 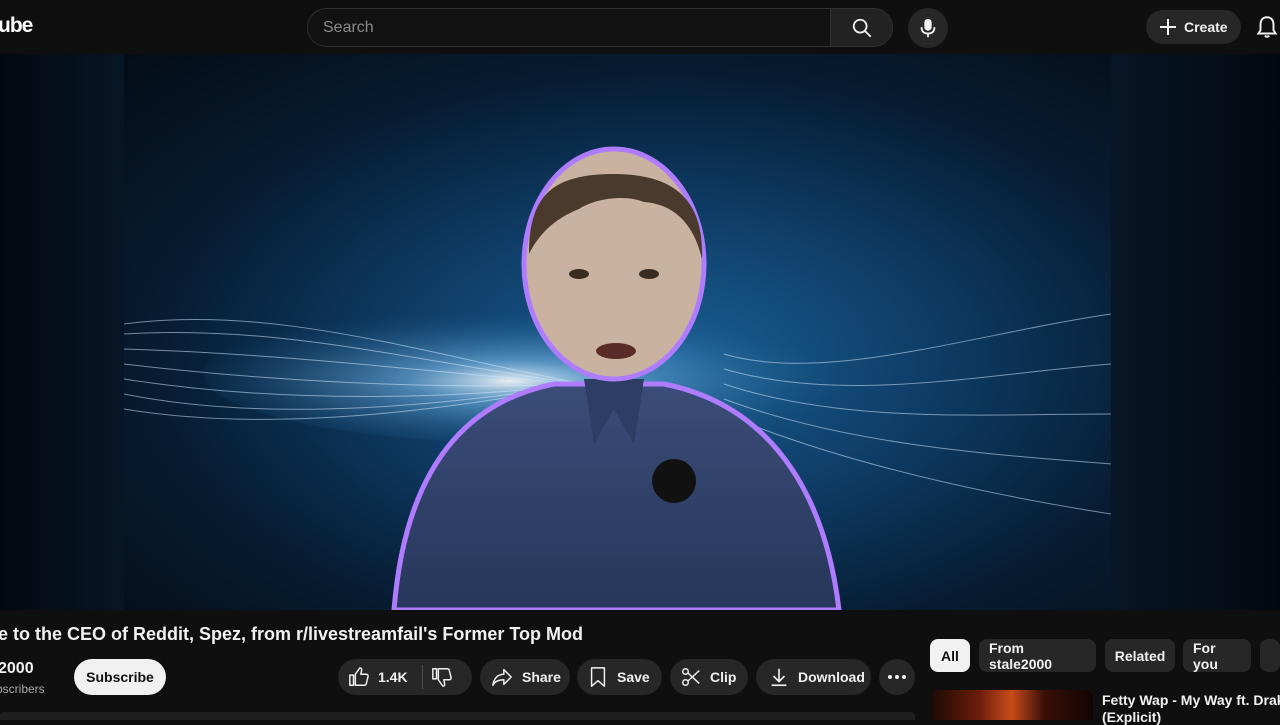 I want to click on save-label: Save, so click(x=633, y=677).